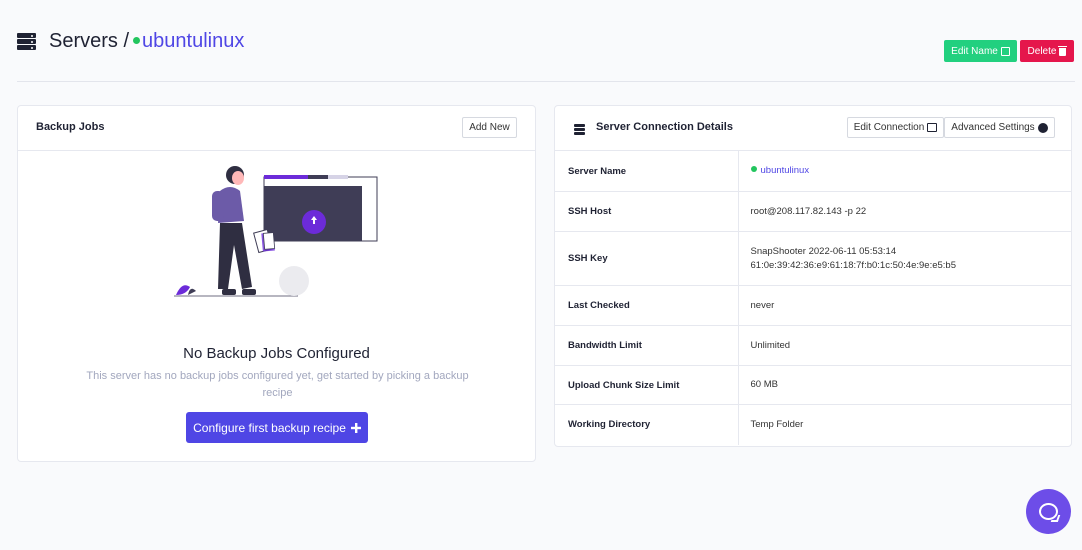 Image resolution: width=1082 pixels, height=550 pixels. What do you see at coordinates (70, 127) in the screenshot?
I see `backup-jobs-title: Backup Jobs` at bounding box center [70, 127].